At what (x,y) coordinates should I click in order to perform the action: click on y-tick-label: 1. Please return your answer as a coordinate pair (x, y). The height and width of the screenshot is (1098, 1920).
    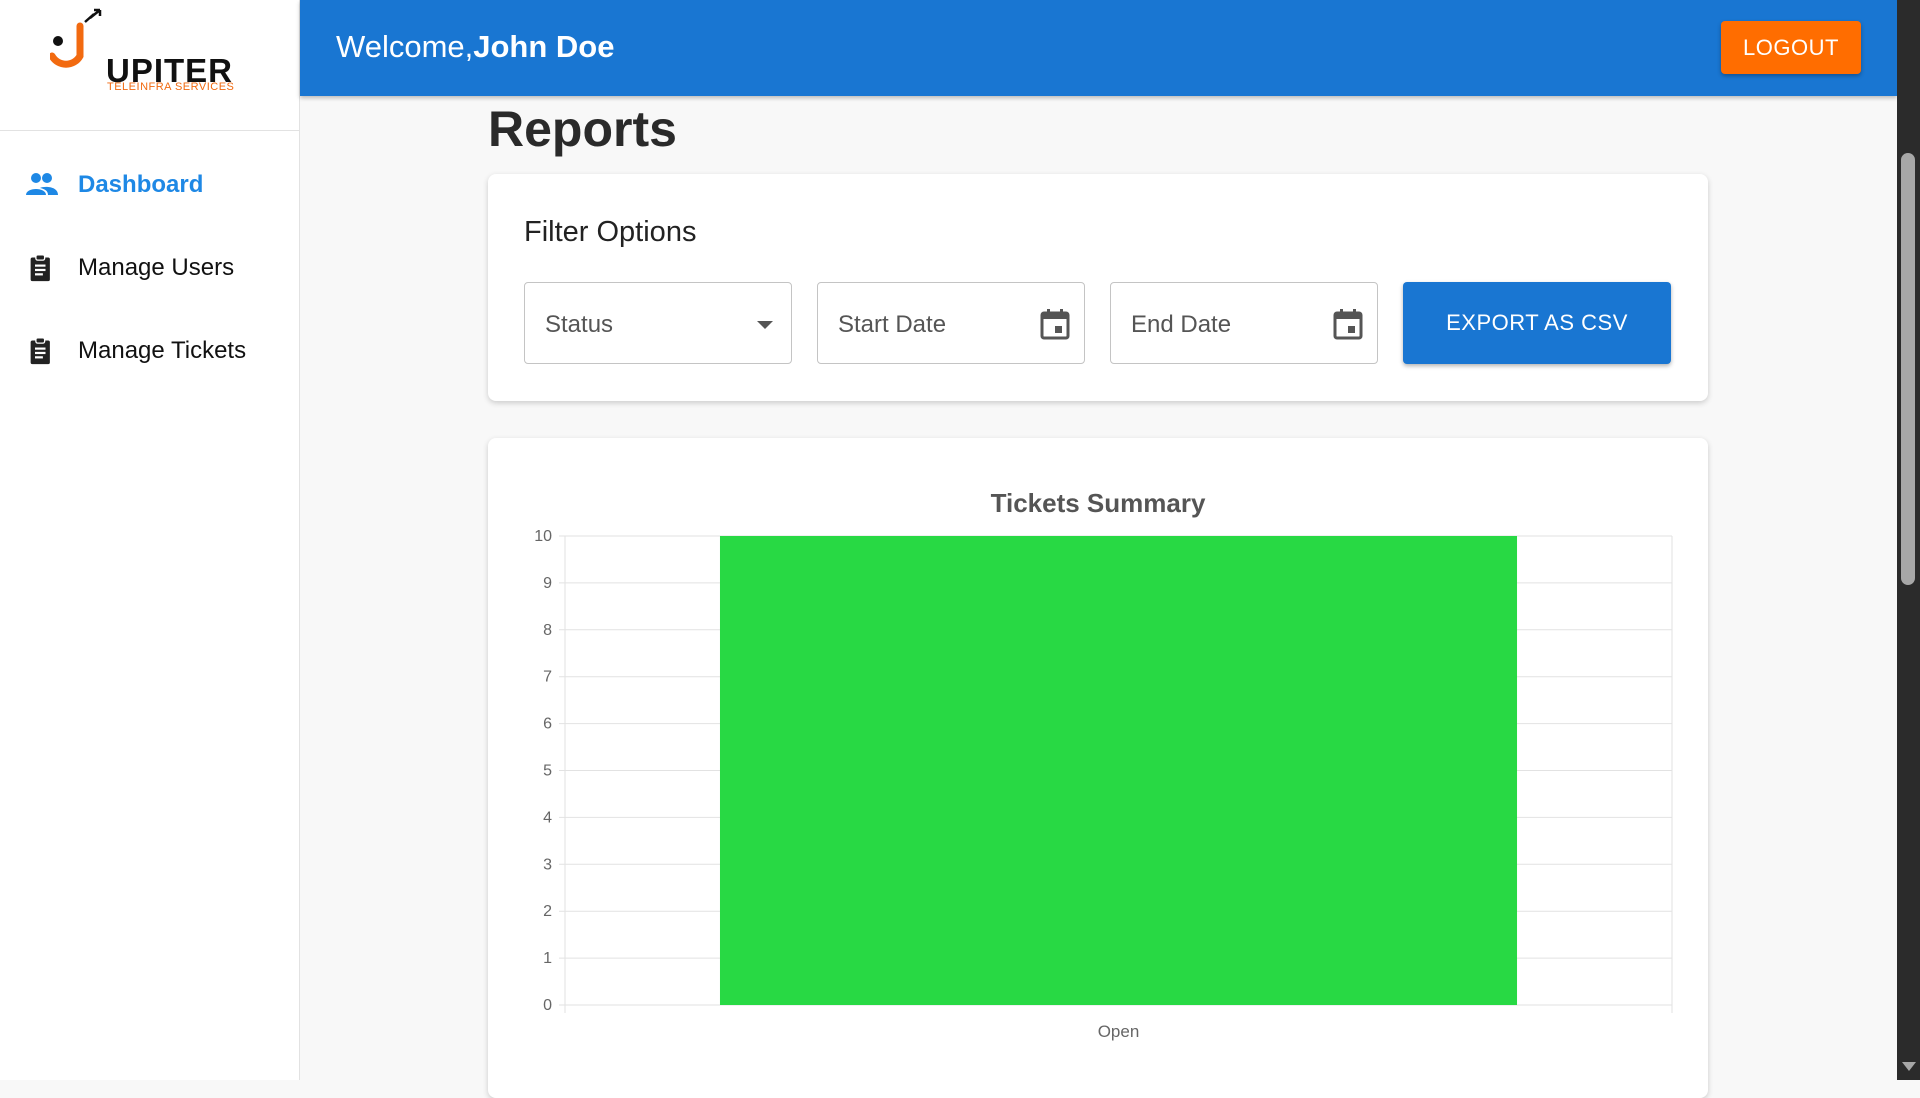
    Looking at the image, I should click on (547, 958).